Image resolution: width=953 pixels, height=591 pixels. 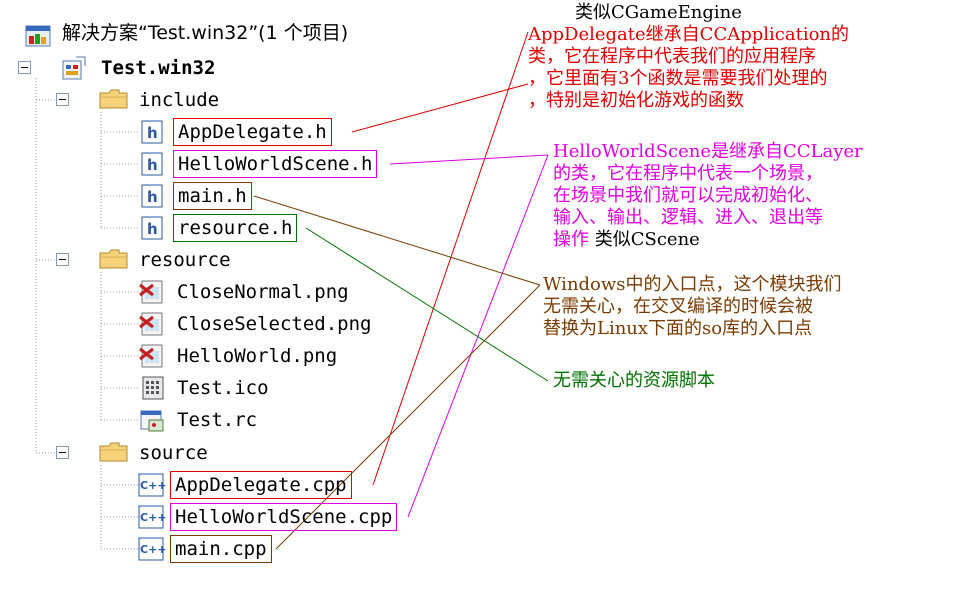 I want to click on folder-include-toggle, so click(x=62, y=99).